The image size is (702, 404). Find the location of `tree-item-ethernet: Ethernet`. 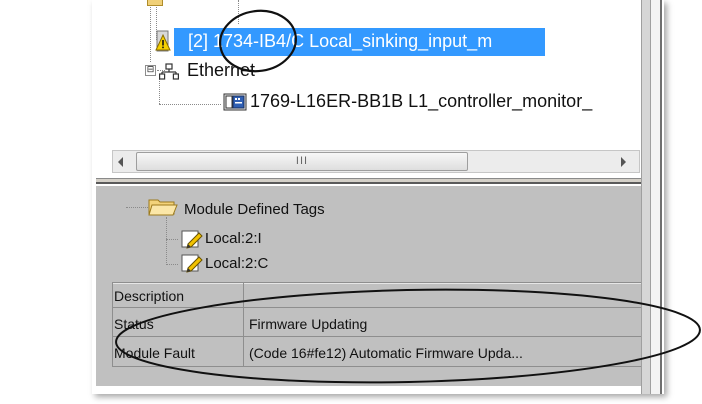

tree-item-ethernet: Ethernet is located at coordinates (221, 70).